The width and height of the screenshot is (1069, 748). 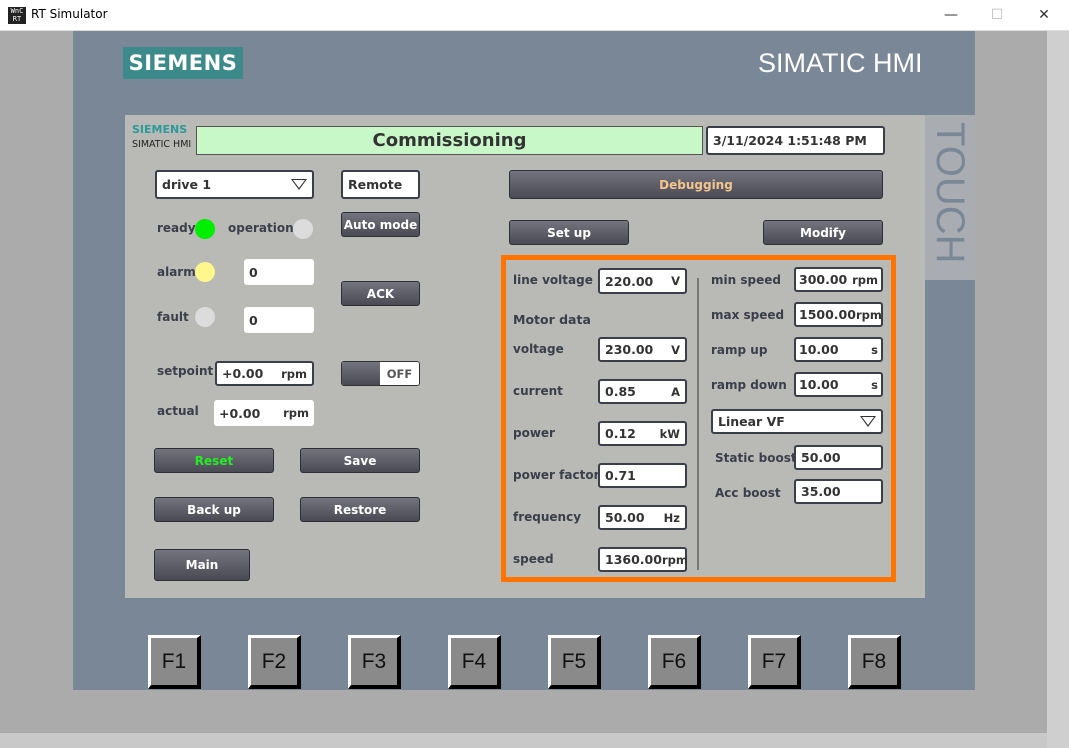 I want to click on touch-label: TOUCH, so click(x=950, y=193).